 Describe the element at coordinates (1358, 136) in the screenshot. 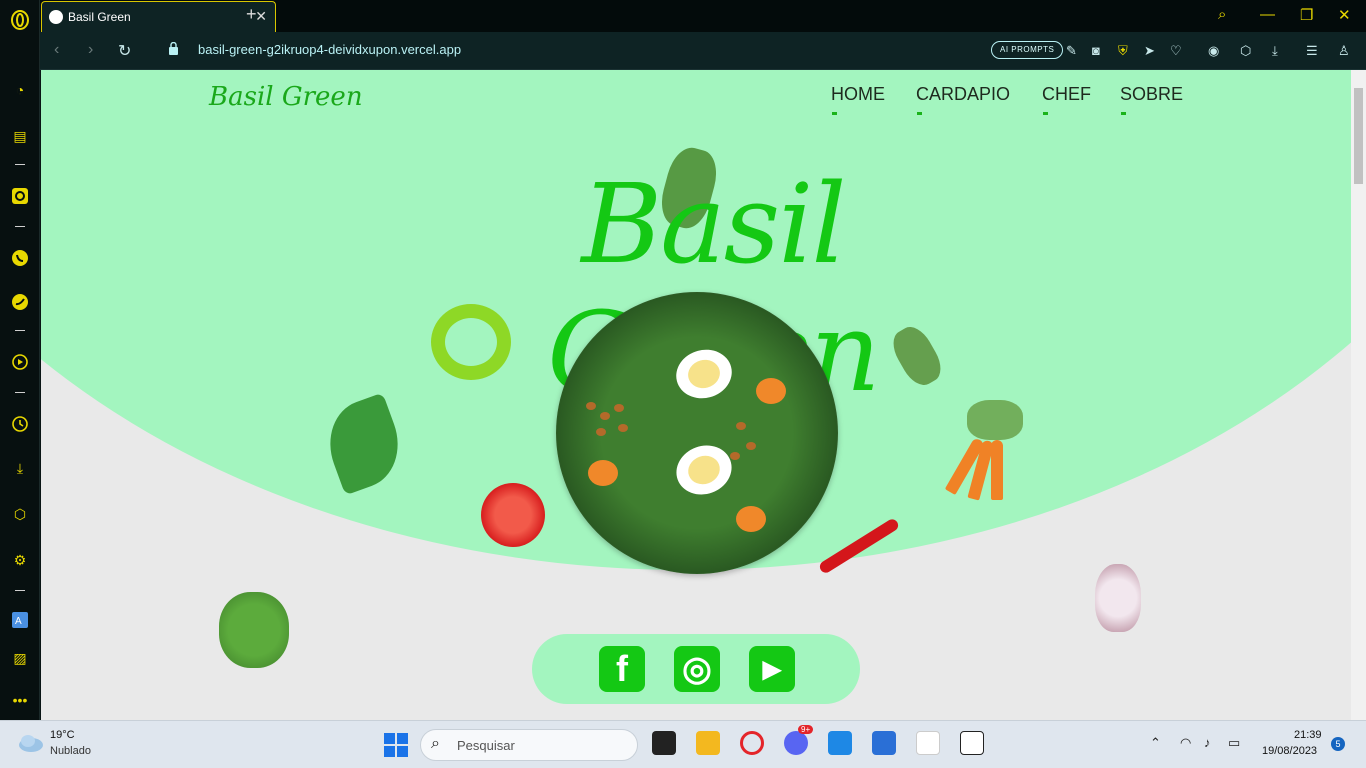

I see `scrollbar-thumb` at that location.